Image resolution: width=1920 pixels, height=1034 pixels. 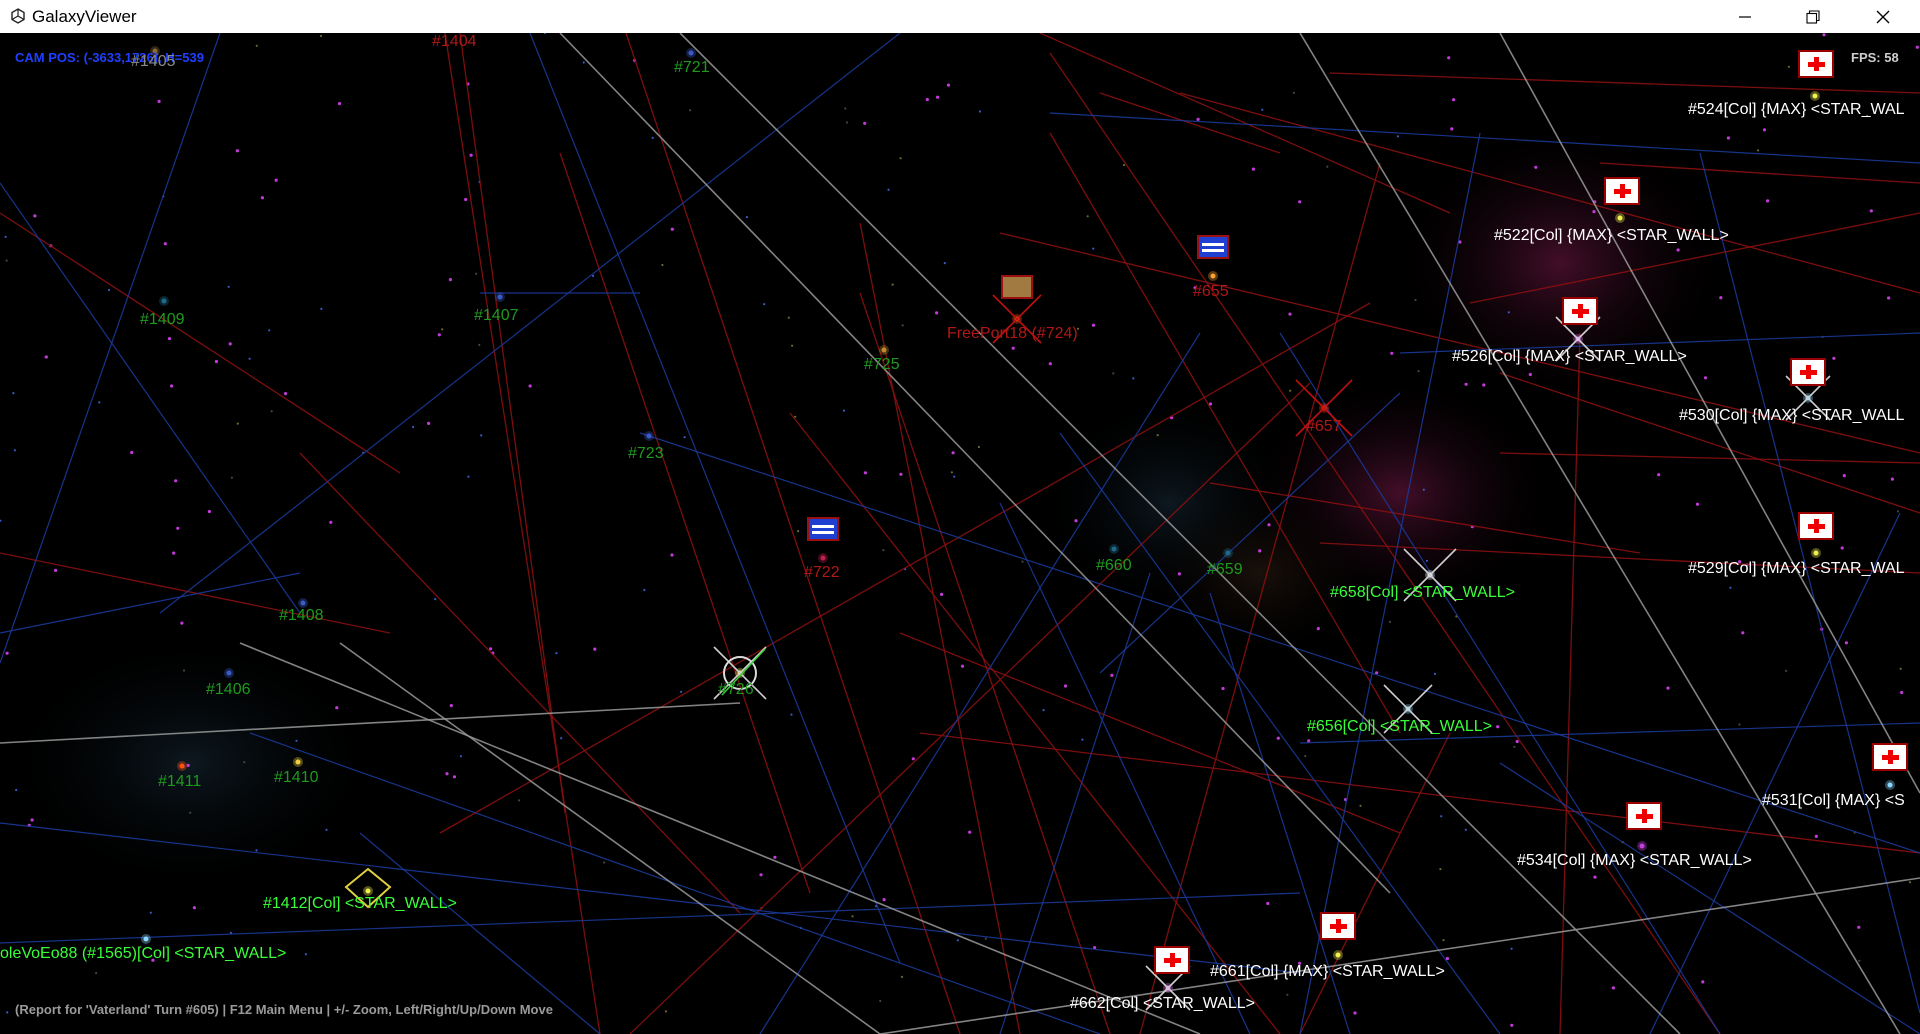 What do you see at coordinates (1012, 334) in the screenshot?
I see `system-label-724: FreePort18 (#724)` at bounding box center [1012, 334].